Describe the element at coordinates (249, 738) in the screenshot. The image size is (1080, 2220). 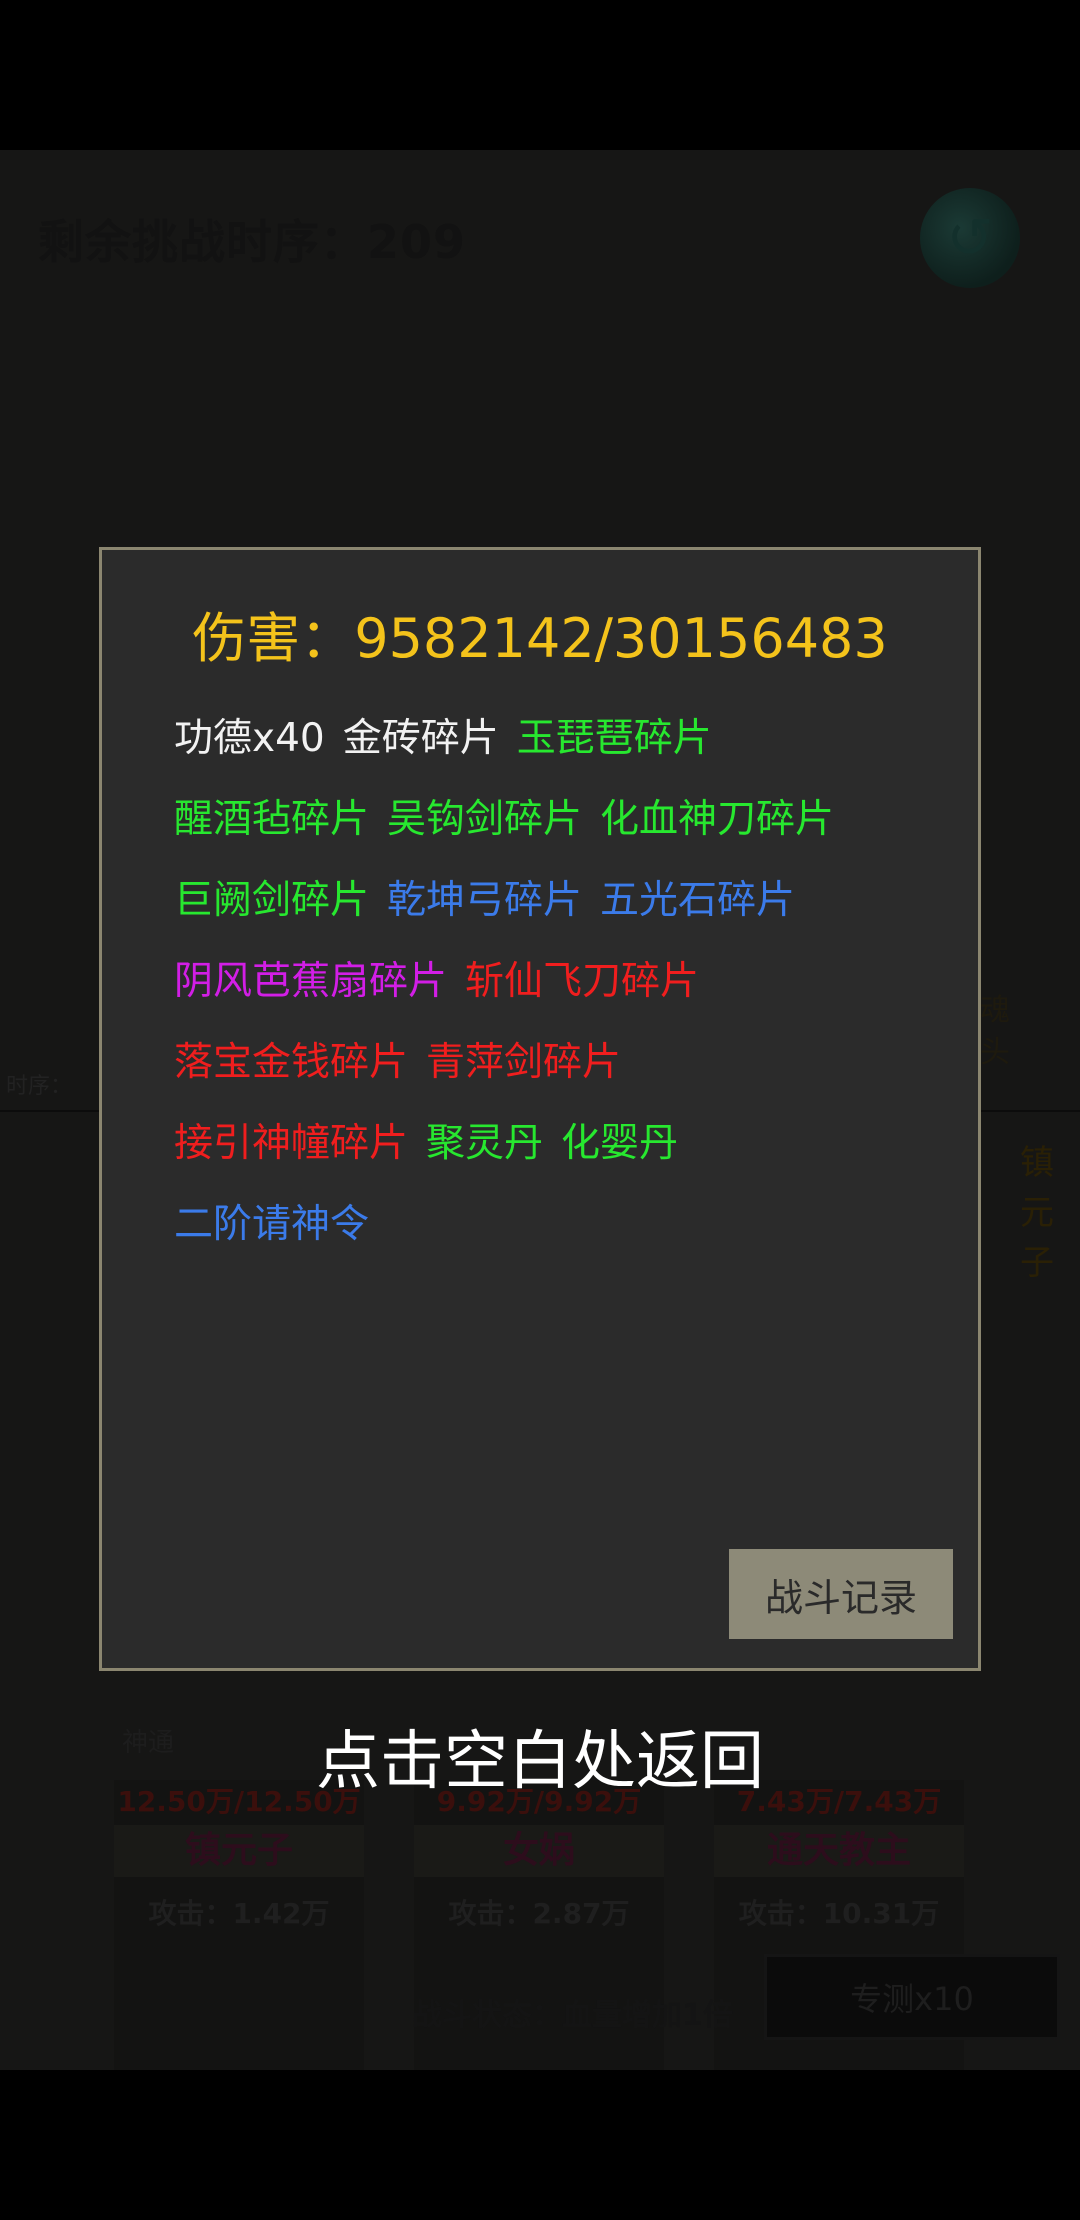
I see `reward-item: 功德x40` at that location.